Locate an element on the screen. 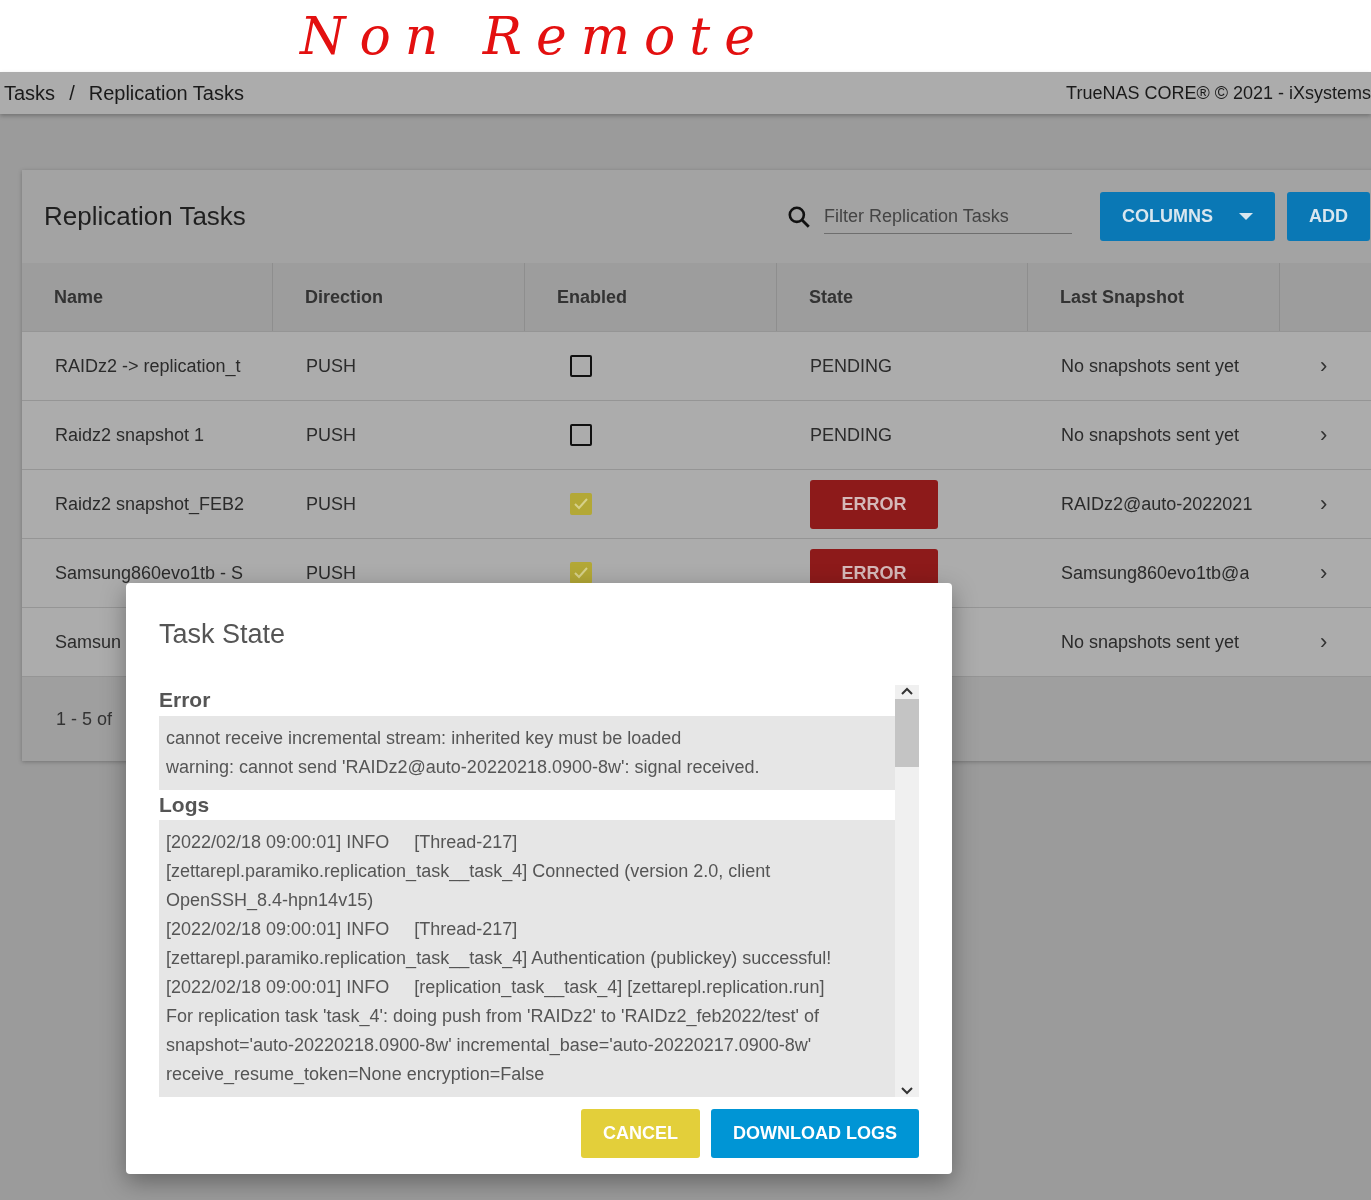  log-line: For replication task 'task_4': doing push from 'RAIDz2' to 'RAIDz2_feb2022/test' of is located at coordinates (493, 1017).